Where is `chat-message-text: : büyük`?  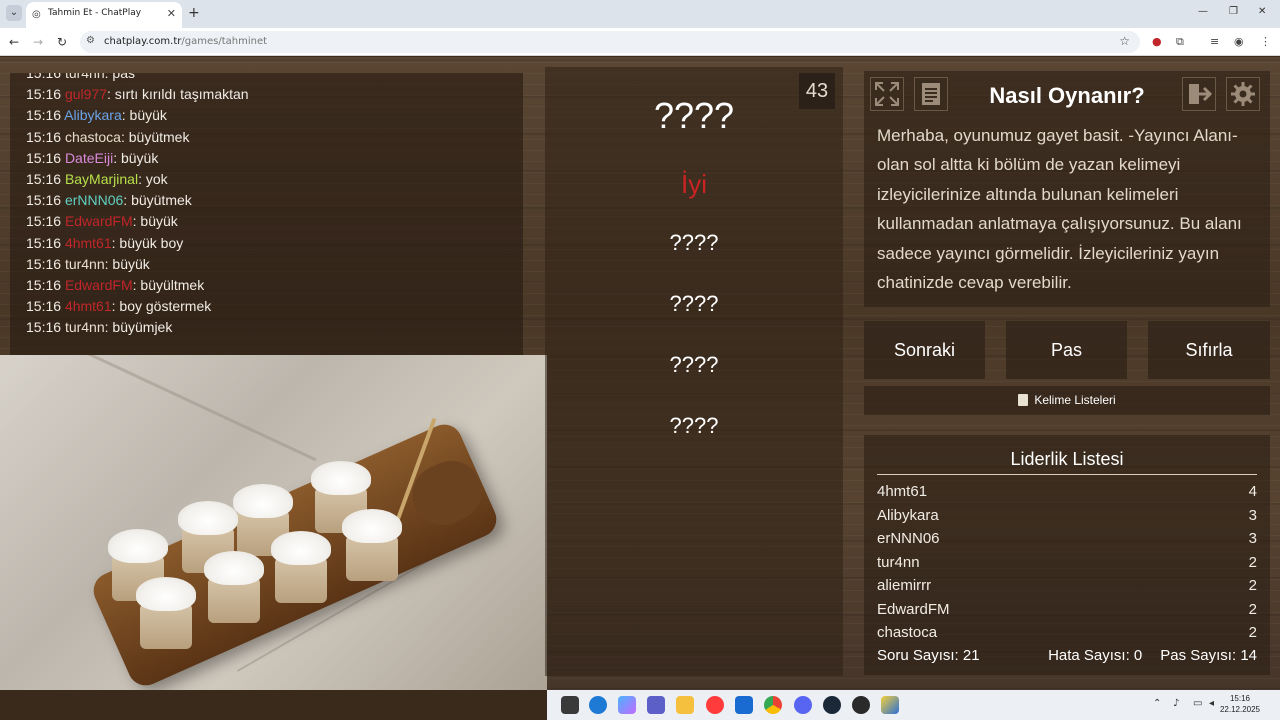
chat-message-text: : büyük is located at coordinates (155, 221).